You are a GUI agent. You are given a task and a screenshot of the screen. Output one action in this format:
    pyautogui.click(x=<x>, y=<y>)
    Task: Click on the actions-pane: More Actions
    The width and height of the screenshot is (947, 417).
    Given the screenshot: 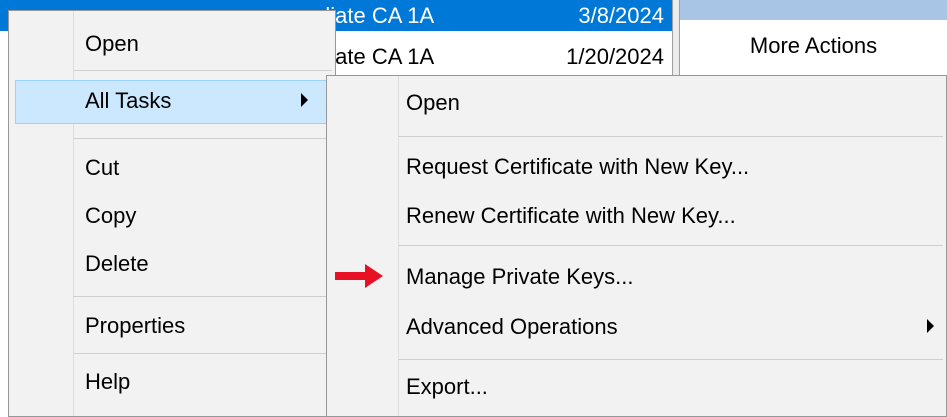 What is the action you would take?
    pyautogui.click(x=813, y=37)
    